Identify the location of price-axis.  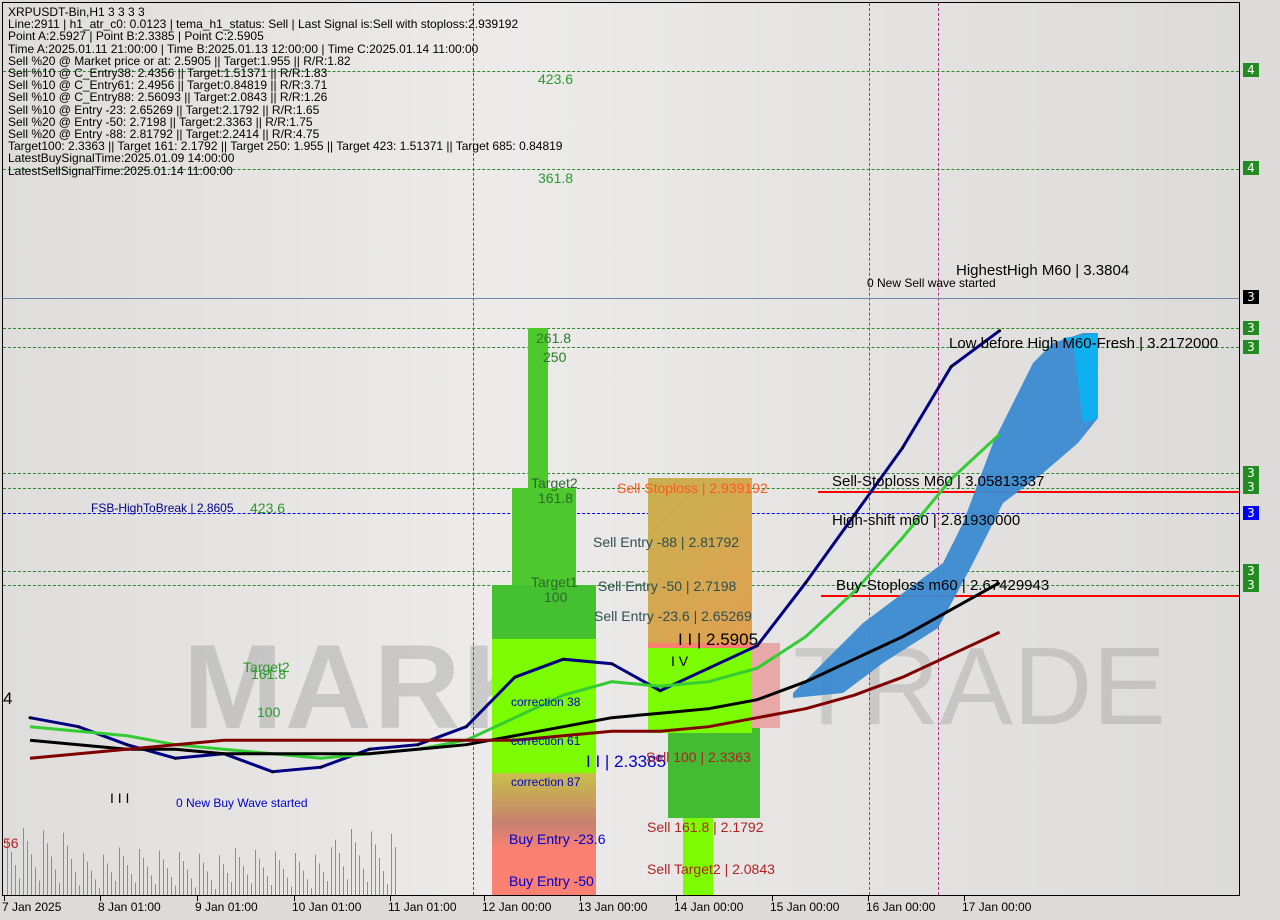
(1260, 450).